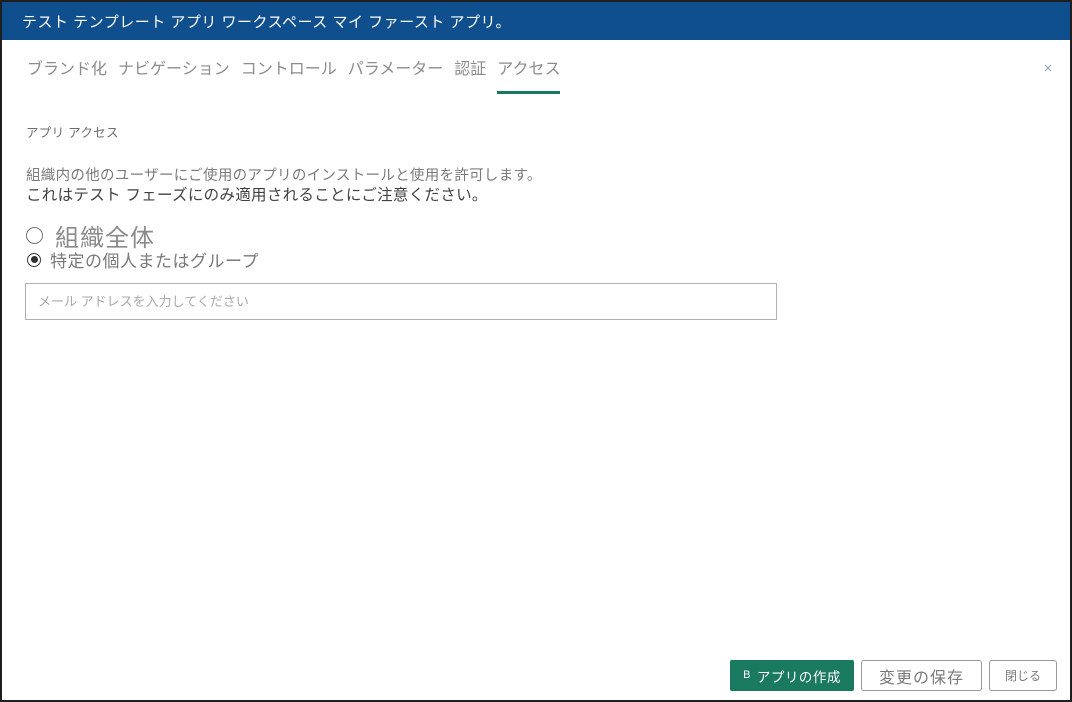 This screenshot has width=1072, height=702. Describe the element at coordinates (34, 235) in the screenshot. I see `radio-unselected-icon` at that location.